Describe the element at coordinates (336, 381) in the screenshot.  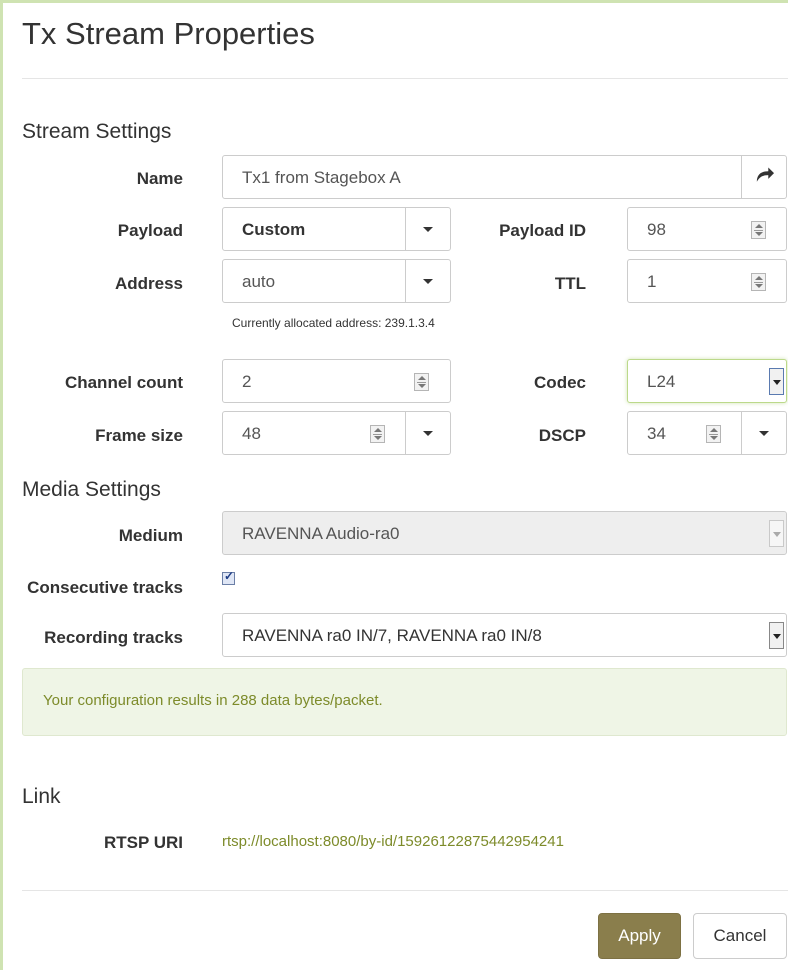
I see `channel-count-input: 2` at that location.